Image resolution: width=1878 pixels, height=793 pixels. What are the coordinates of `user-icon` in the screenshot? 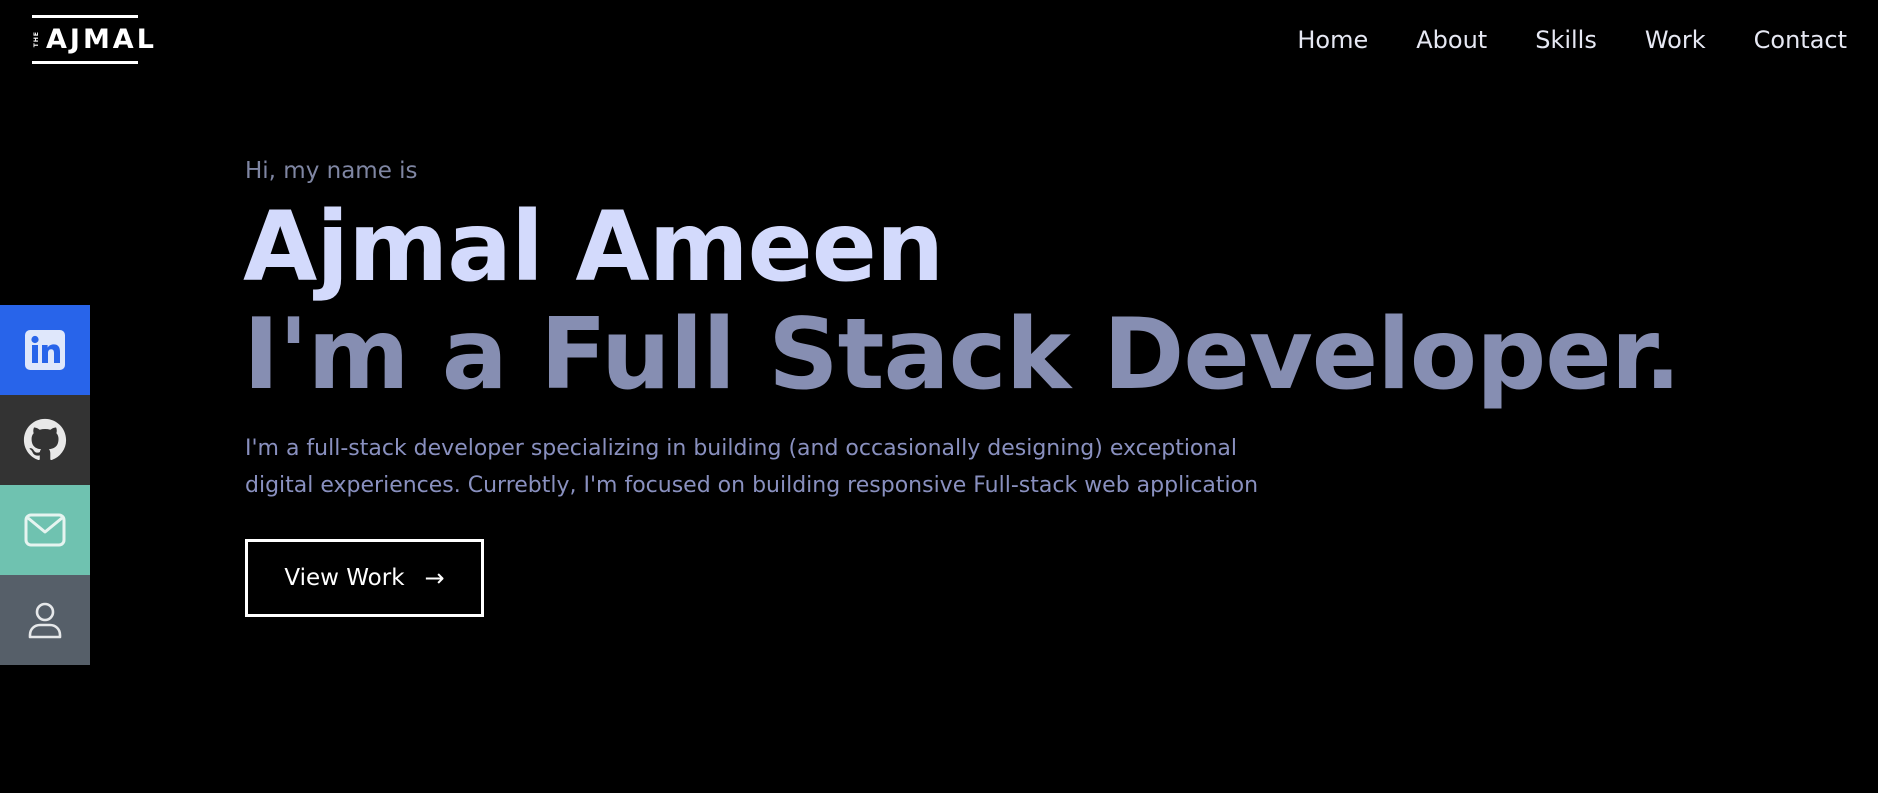 It's located at (45, 620).